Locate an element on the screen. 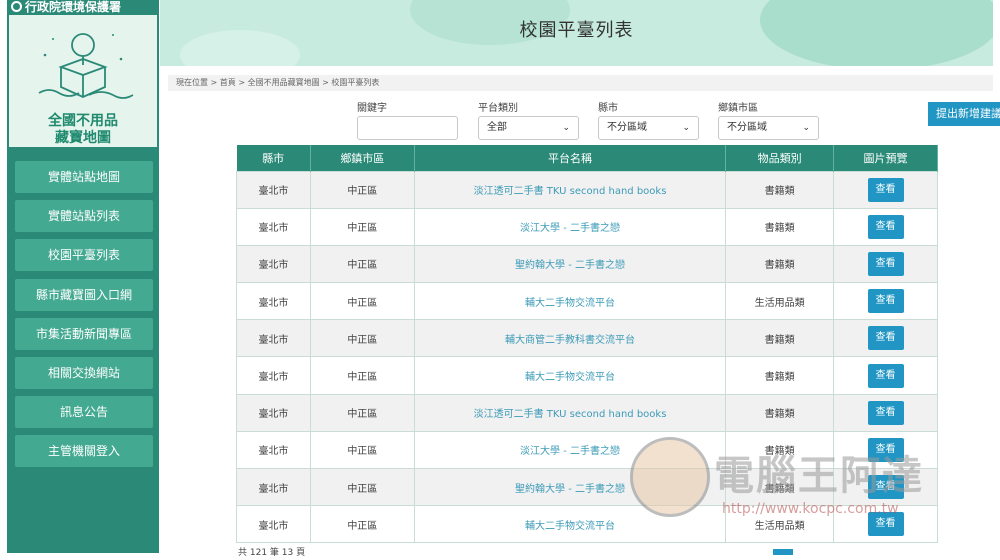 The height and width of the screenshot is (560, 1000). agency-name: 行政院環境保護署 is located at coordinates (73, 7).